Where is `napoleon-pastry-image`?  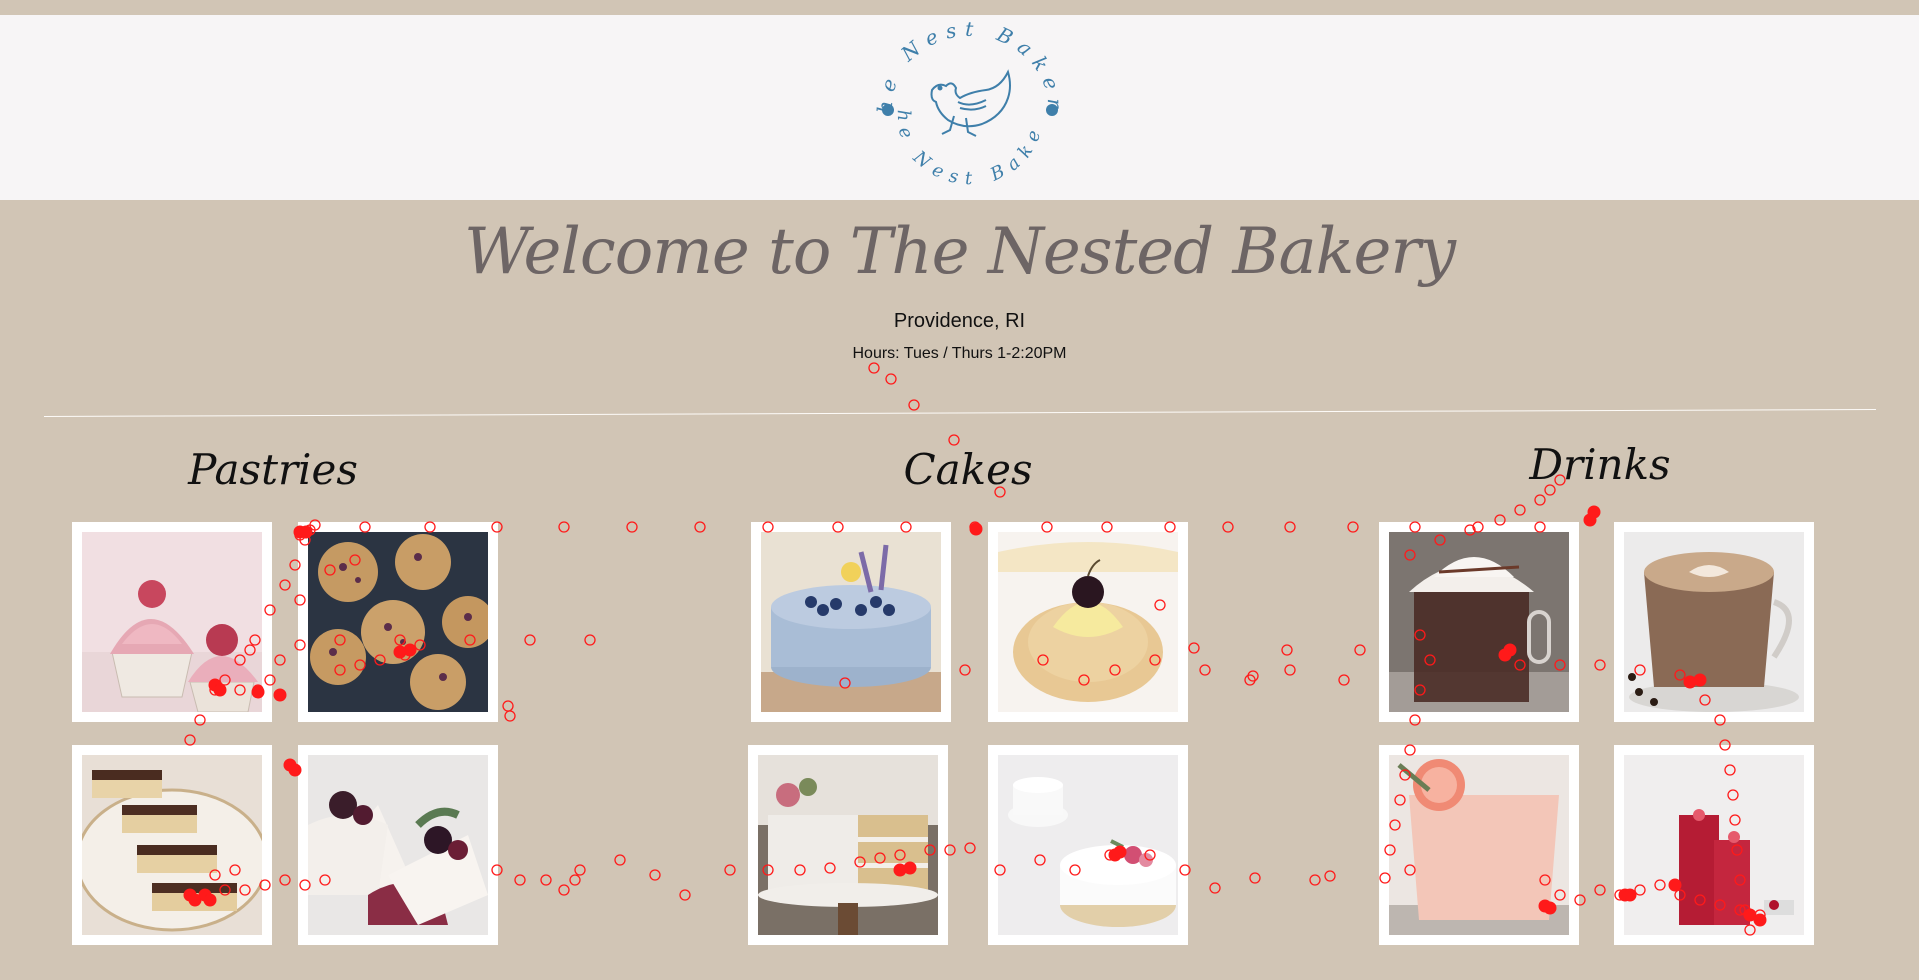
napoleon-pastry-image is located at coordinates (172, 845).